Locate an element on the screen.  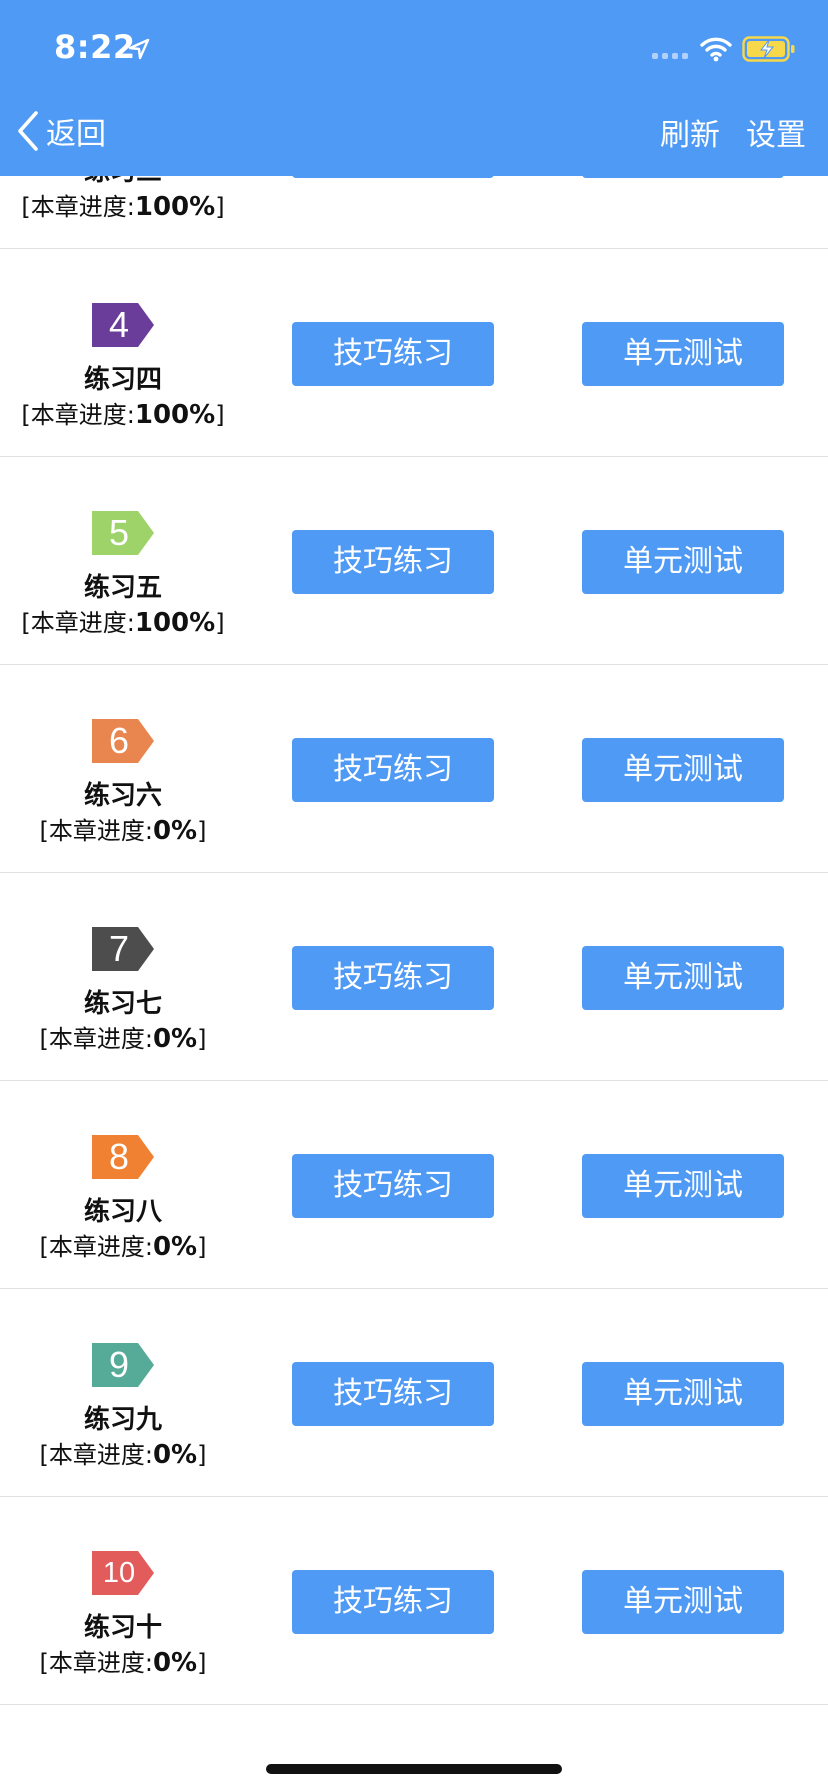
exercise-title: 练习五 is located at coordinates (122, 588).